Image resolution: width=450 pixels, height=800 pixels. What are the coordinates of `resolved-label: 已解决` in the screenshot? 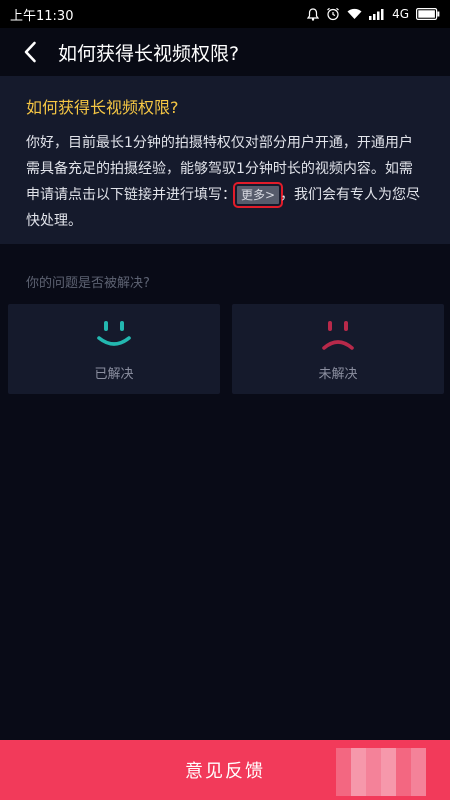 It's located at (114, 374).